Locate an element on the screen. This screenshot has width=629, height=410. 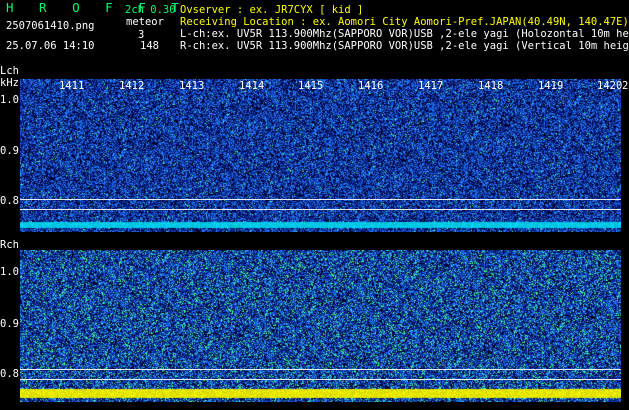
rch-tick-0-8: 0.8 is located at coordinates (9, 374).